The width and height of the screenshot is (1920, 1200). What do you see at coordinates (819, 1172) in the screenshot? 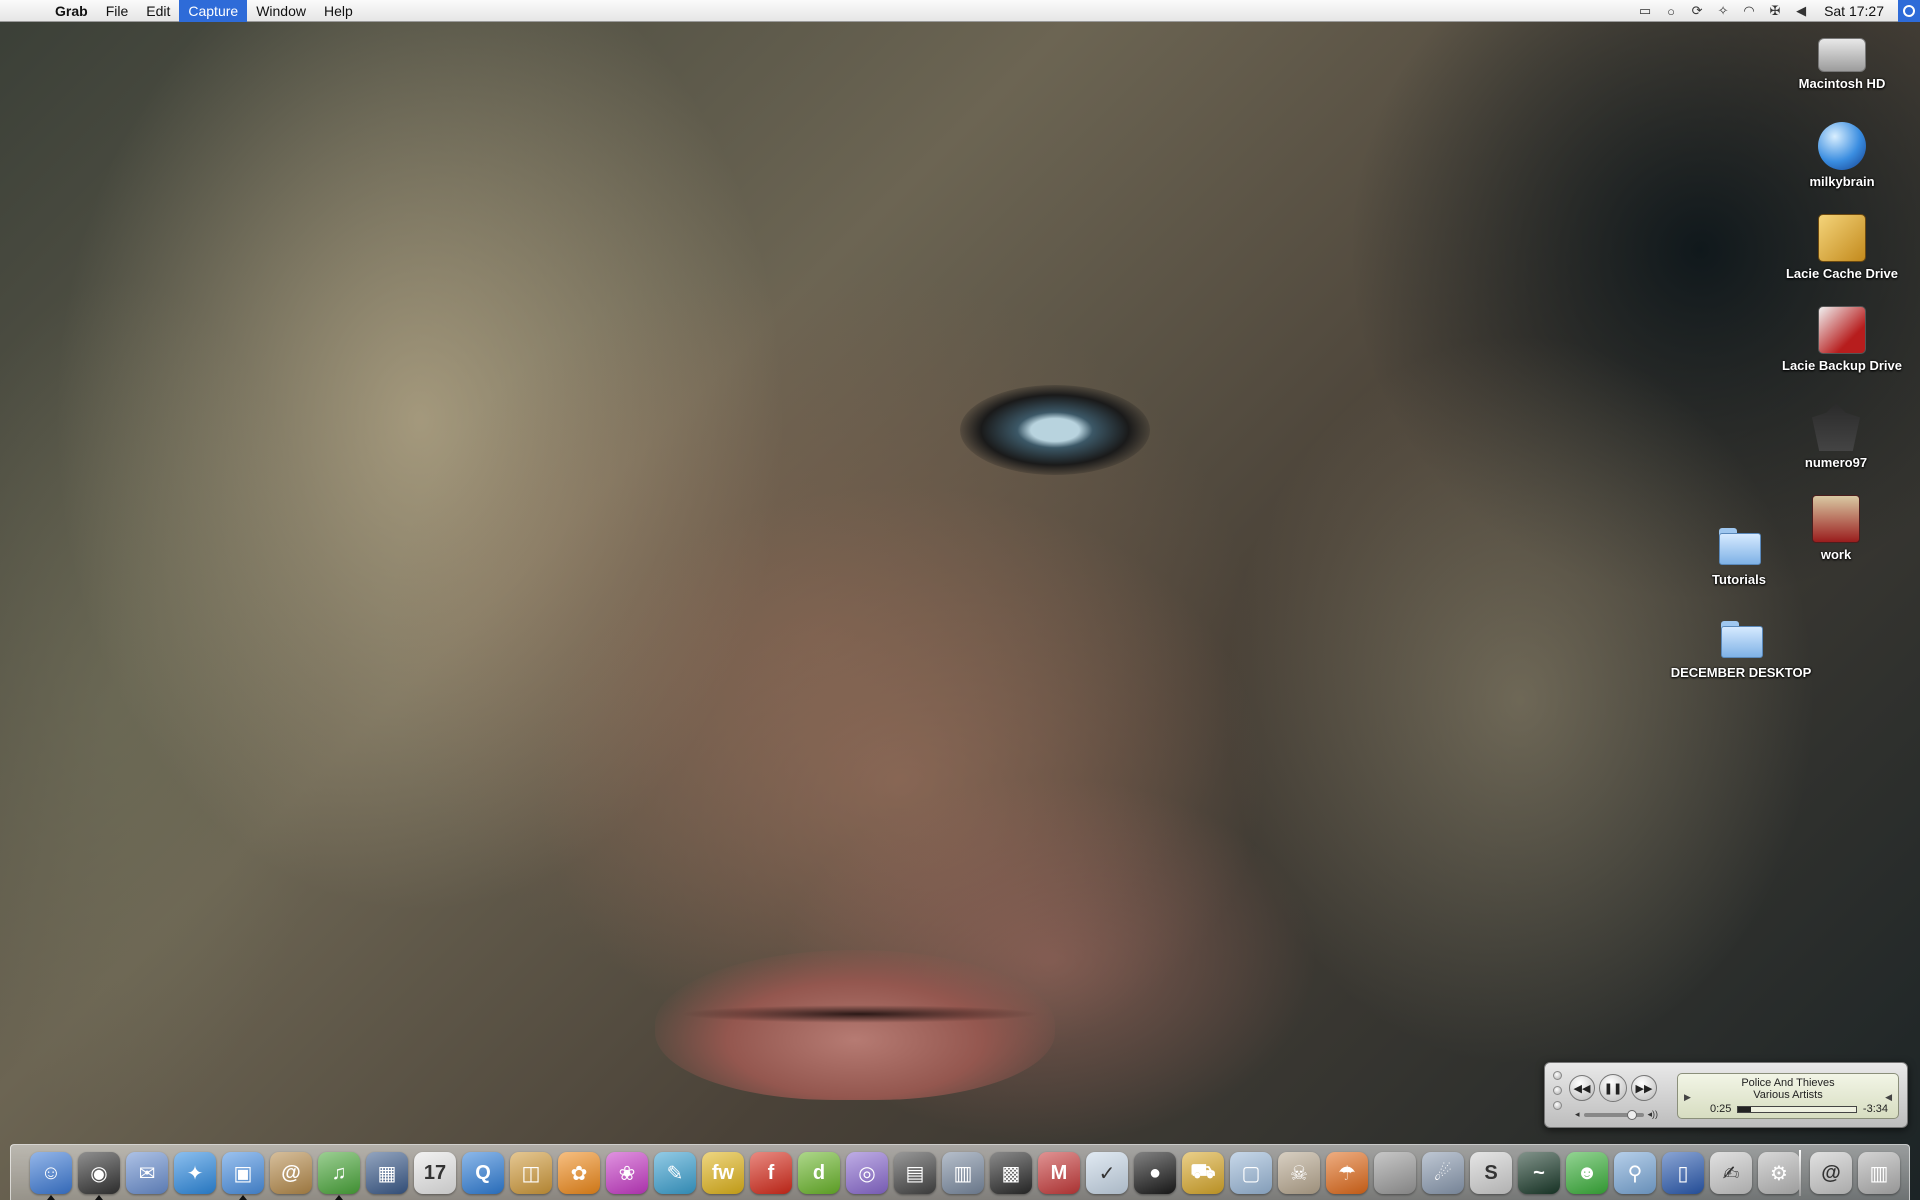
I see `dock-item-dreamweaver: d` at bounding box center [819, 1172].